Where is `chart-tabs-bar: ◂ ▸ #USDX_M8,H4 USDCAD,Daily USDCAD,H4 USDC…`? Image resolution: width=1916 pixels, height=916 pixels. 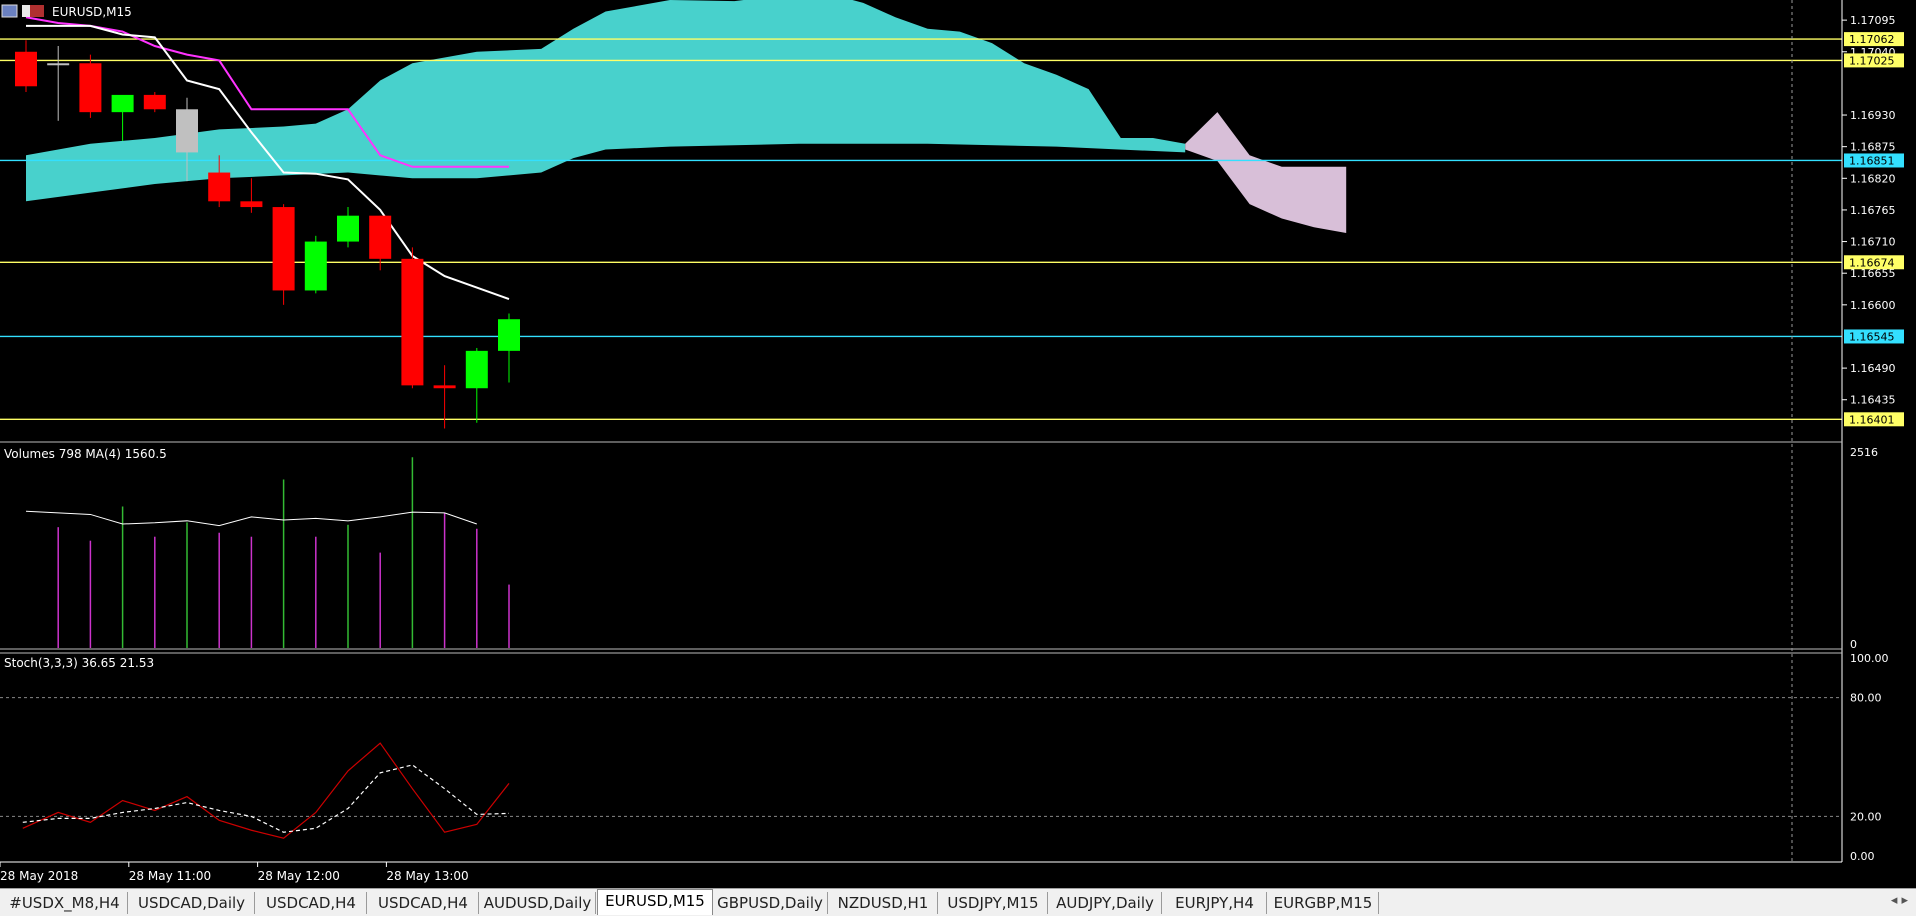
chart-tabs-bar: ◂ ▸ #USDX_M8,H4 USDCAD,Daily USDCAD,H4 USDC… is located at coordinates (958, 902).